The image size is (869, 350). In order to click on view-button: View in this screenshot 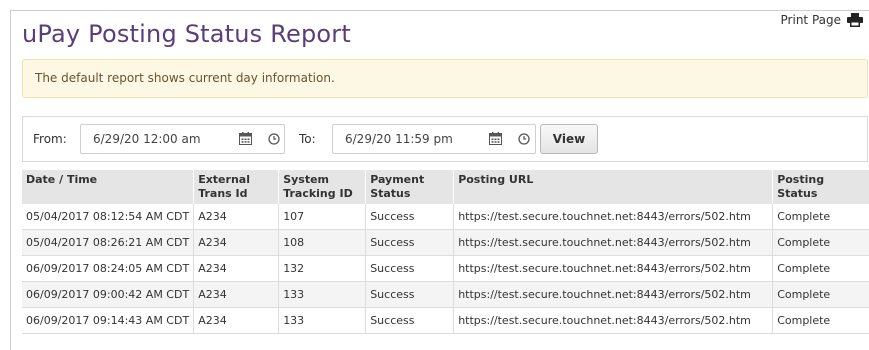, I will do `click(569, 139)`.